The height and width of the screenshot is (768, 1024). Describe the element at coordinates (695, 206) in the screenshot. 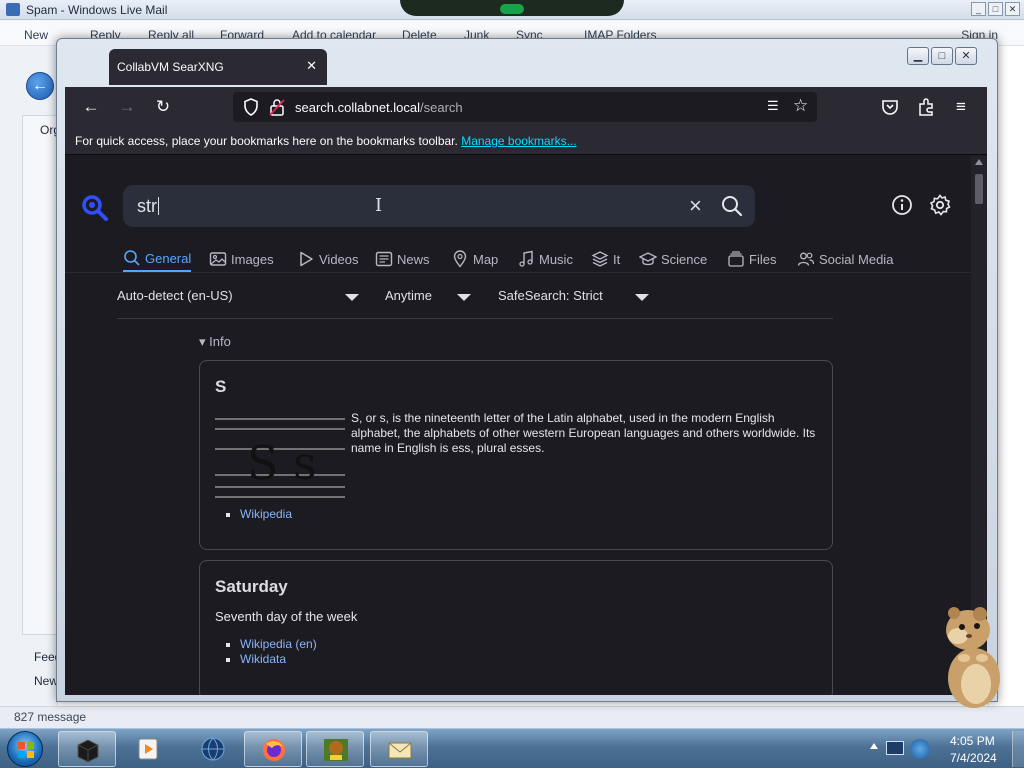

I see `clear-search-icon: ×` at that location.